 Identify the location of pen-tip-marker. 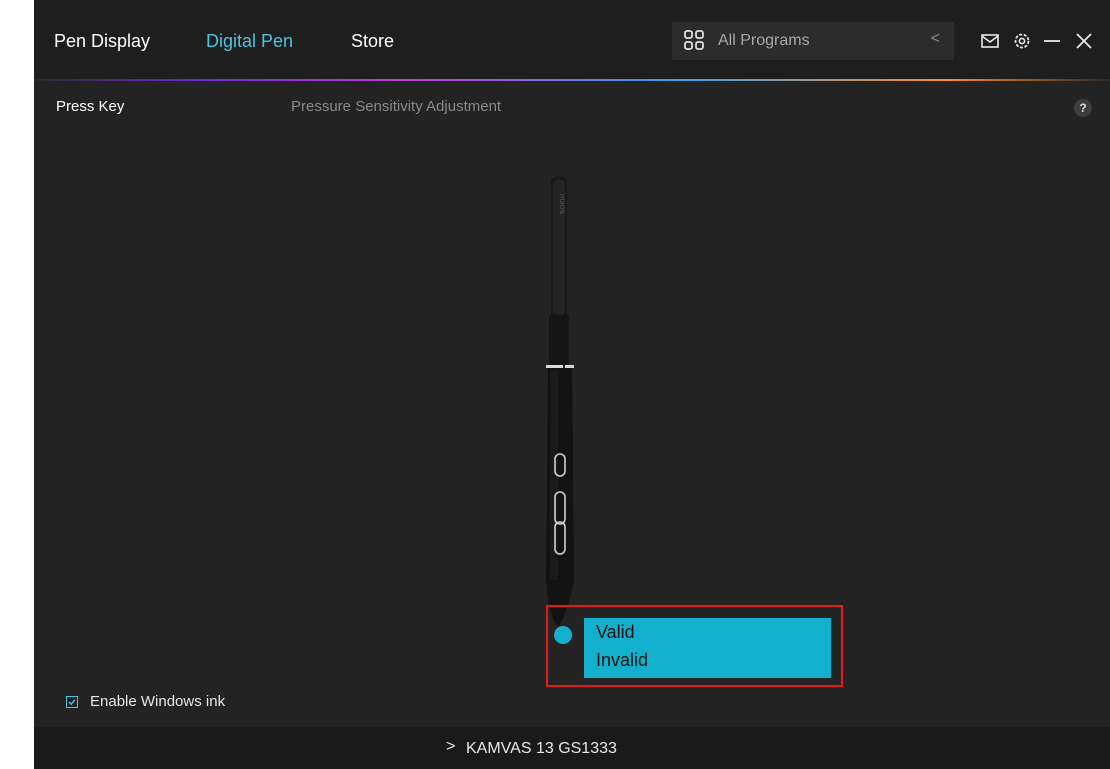
(563, 635).